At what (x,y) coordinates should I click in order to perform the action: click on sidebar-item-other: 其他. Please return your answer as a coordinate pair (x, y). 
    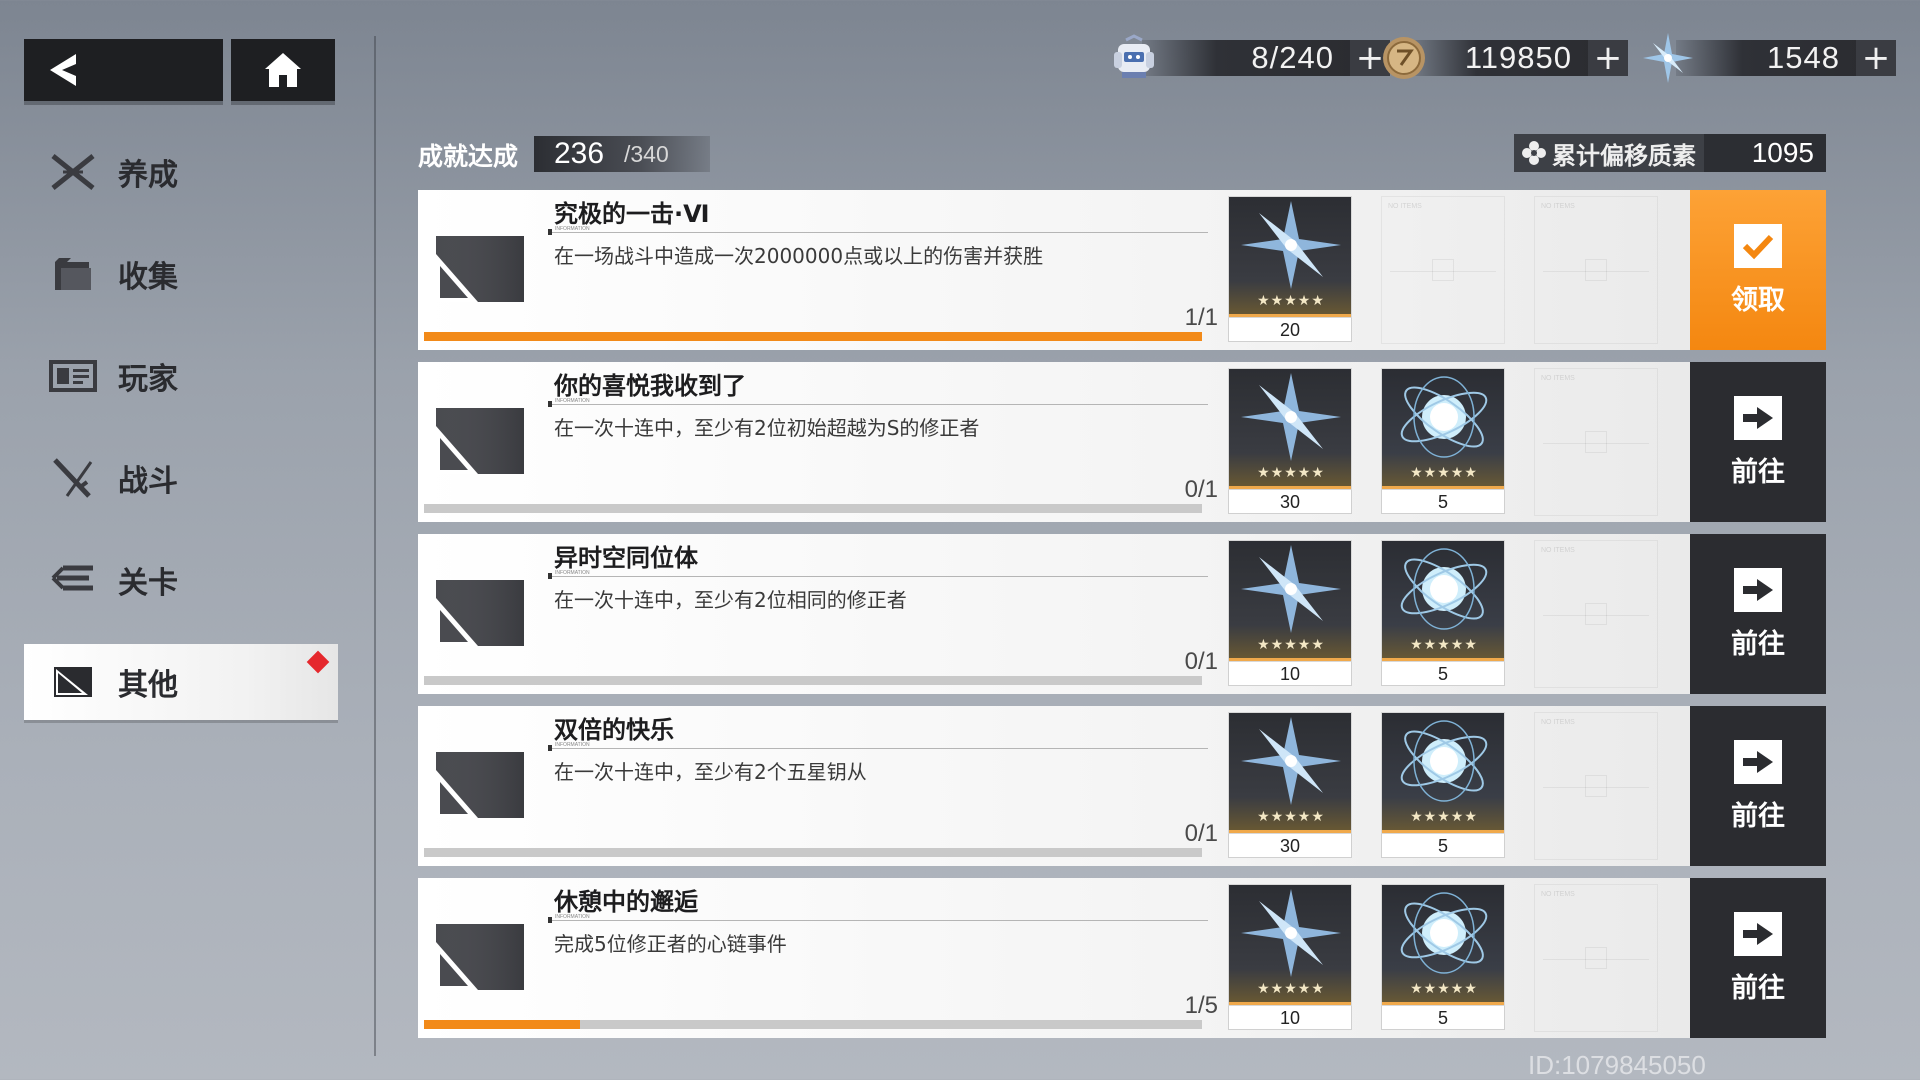
    Looking at the image, I should click on (181, 682).